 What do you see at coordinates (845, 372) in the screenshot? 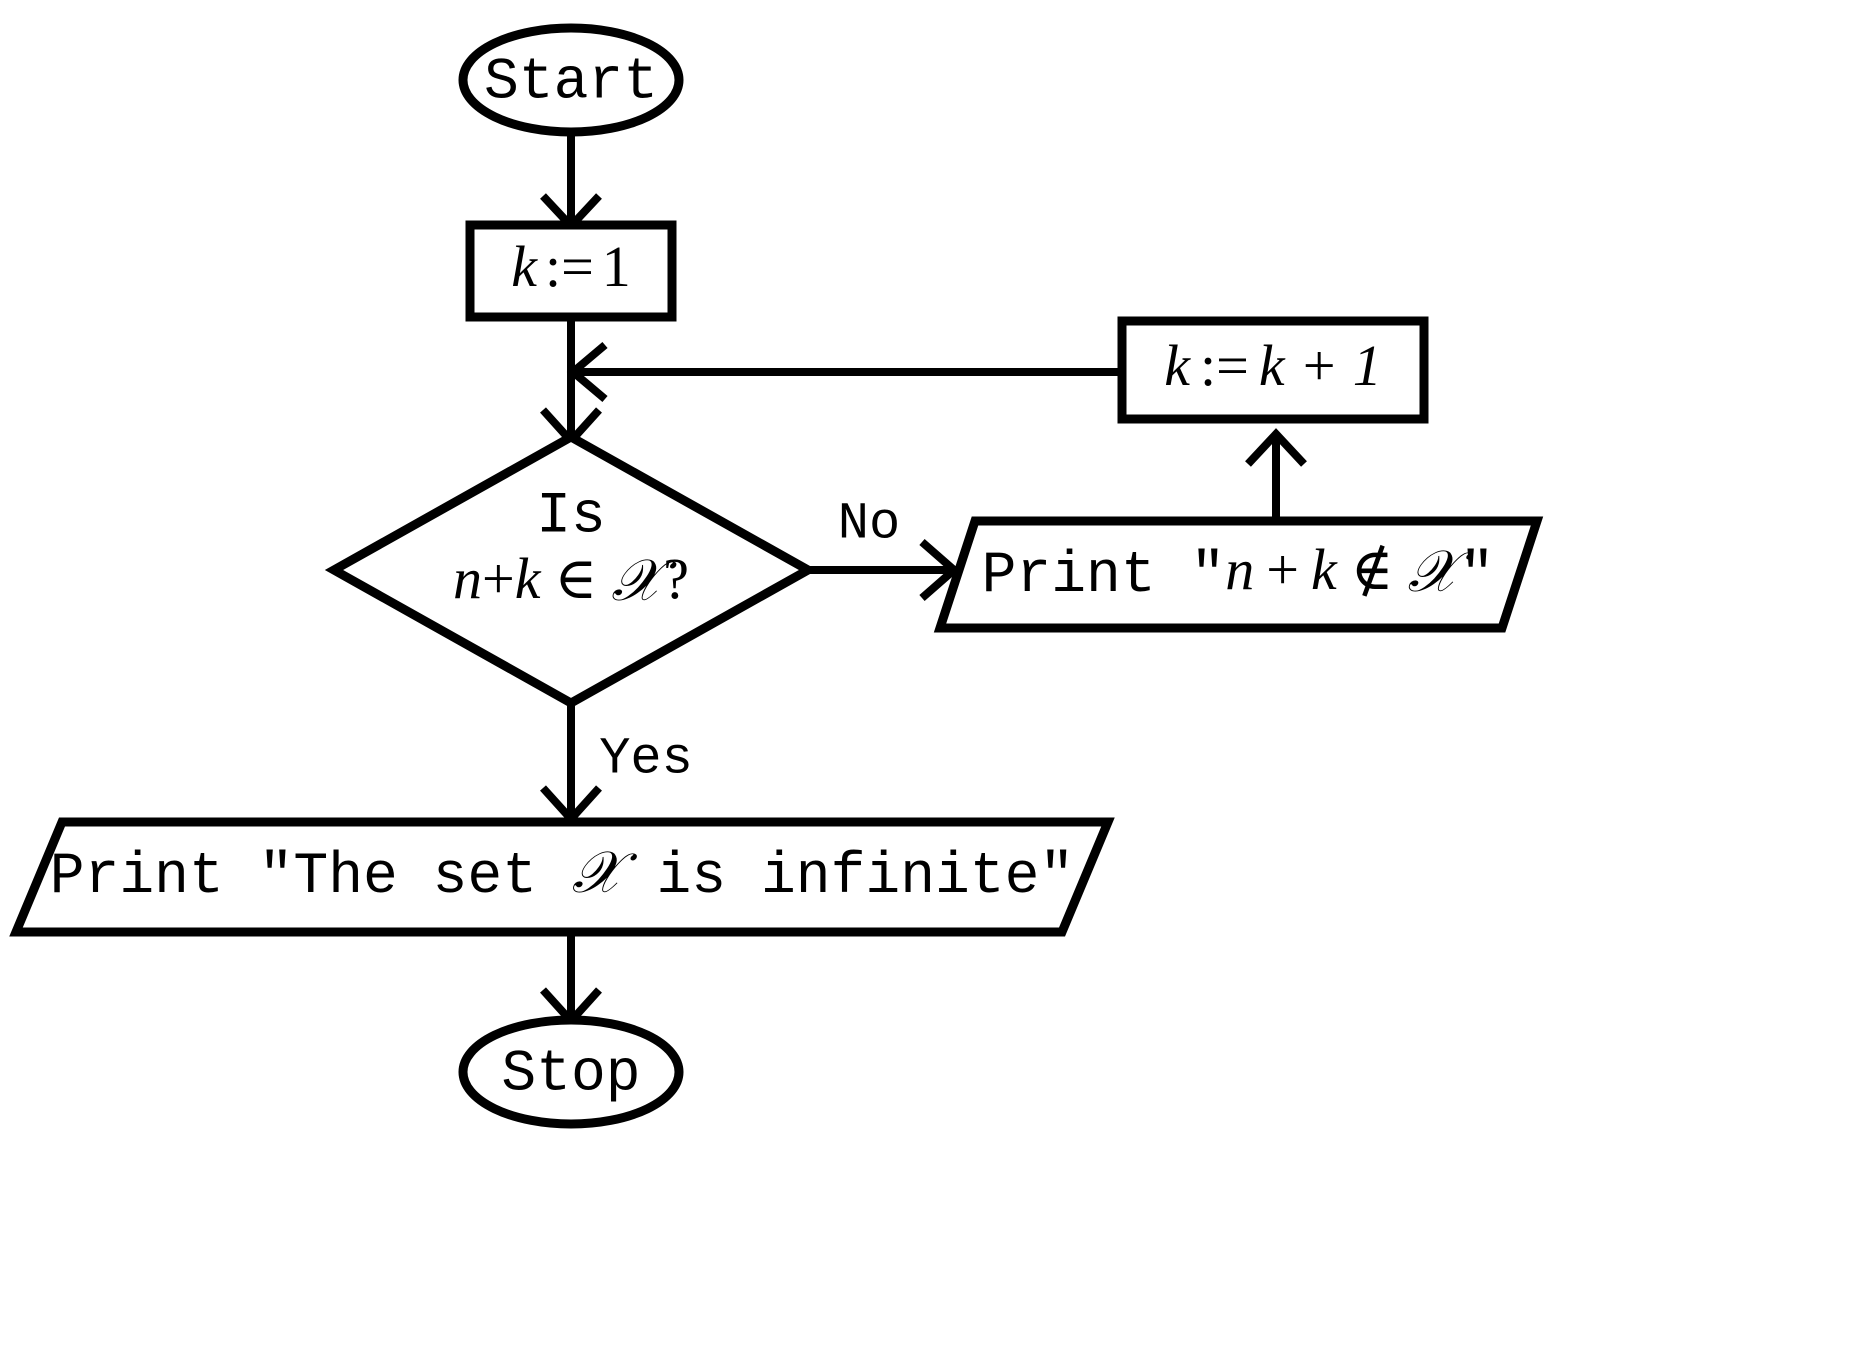
I see `edge-increment-to-decision` at bounding box center [845, 372].